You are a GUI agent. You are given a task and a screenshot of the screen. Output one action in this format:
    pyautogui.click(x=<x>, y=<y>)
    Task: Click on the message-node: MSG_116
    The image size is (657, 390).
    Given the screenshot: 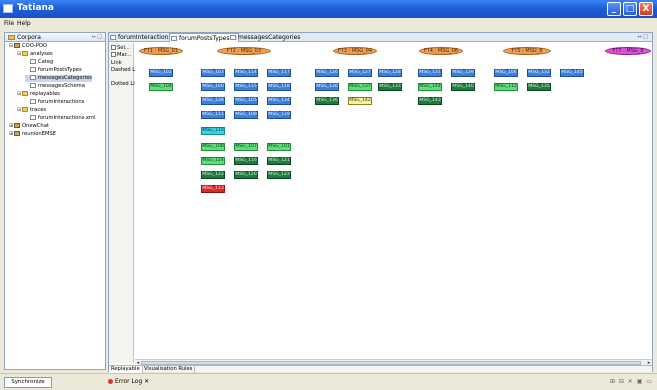 What is the action you would take?
    pyautogui.click(x=246, y=161)
    